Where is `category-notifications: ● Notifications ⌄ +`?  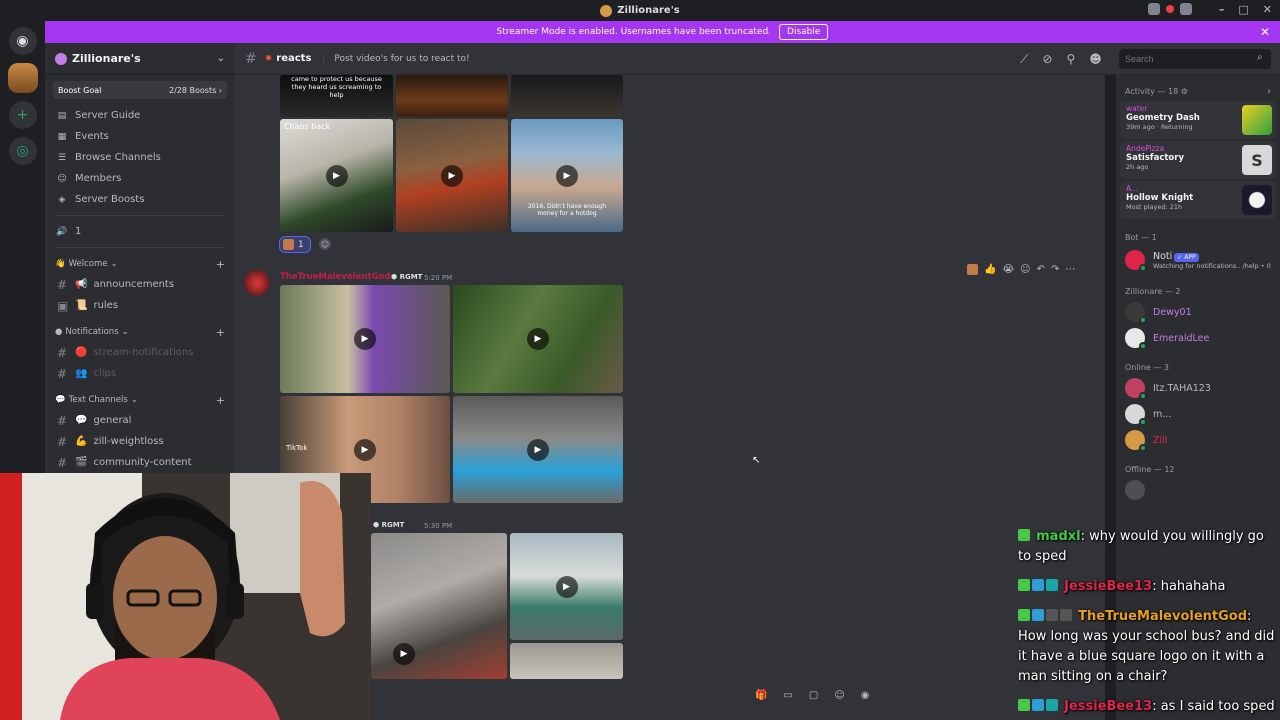 category-notifications: ● Notifications ⌄ + is located at coordinates (140, 332).